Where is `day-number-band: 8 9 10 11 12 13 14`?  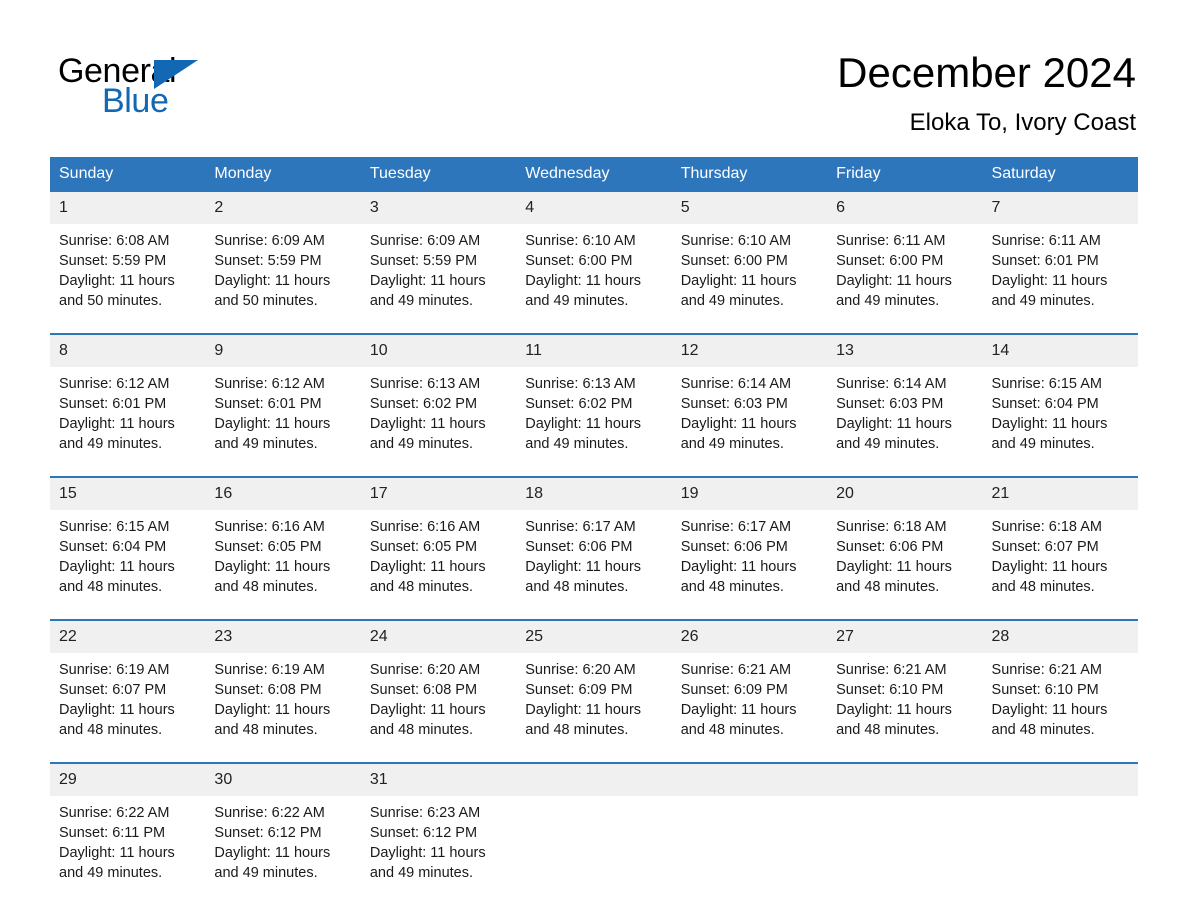
day-number-band: 8 9 10 11 12 13 14 is located at coordinates (594, 351).